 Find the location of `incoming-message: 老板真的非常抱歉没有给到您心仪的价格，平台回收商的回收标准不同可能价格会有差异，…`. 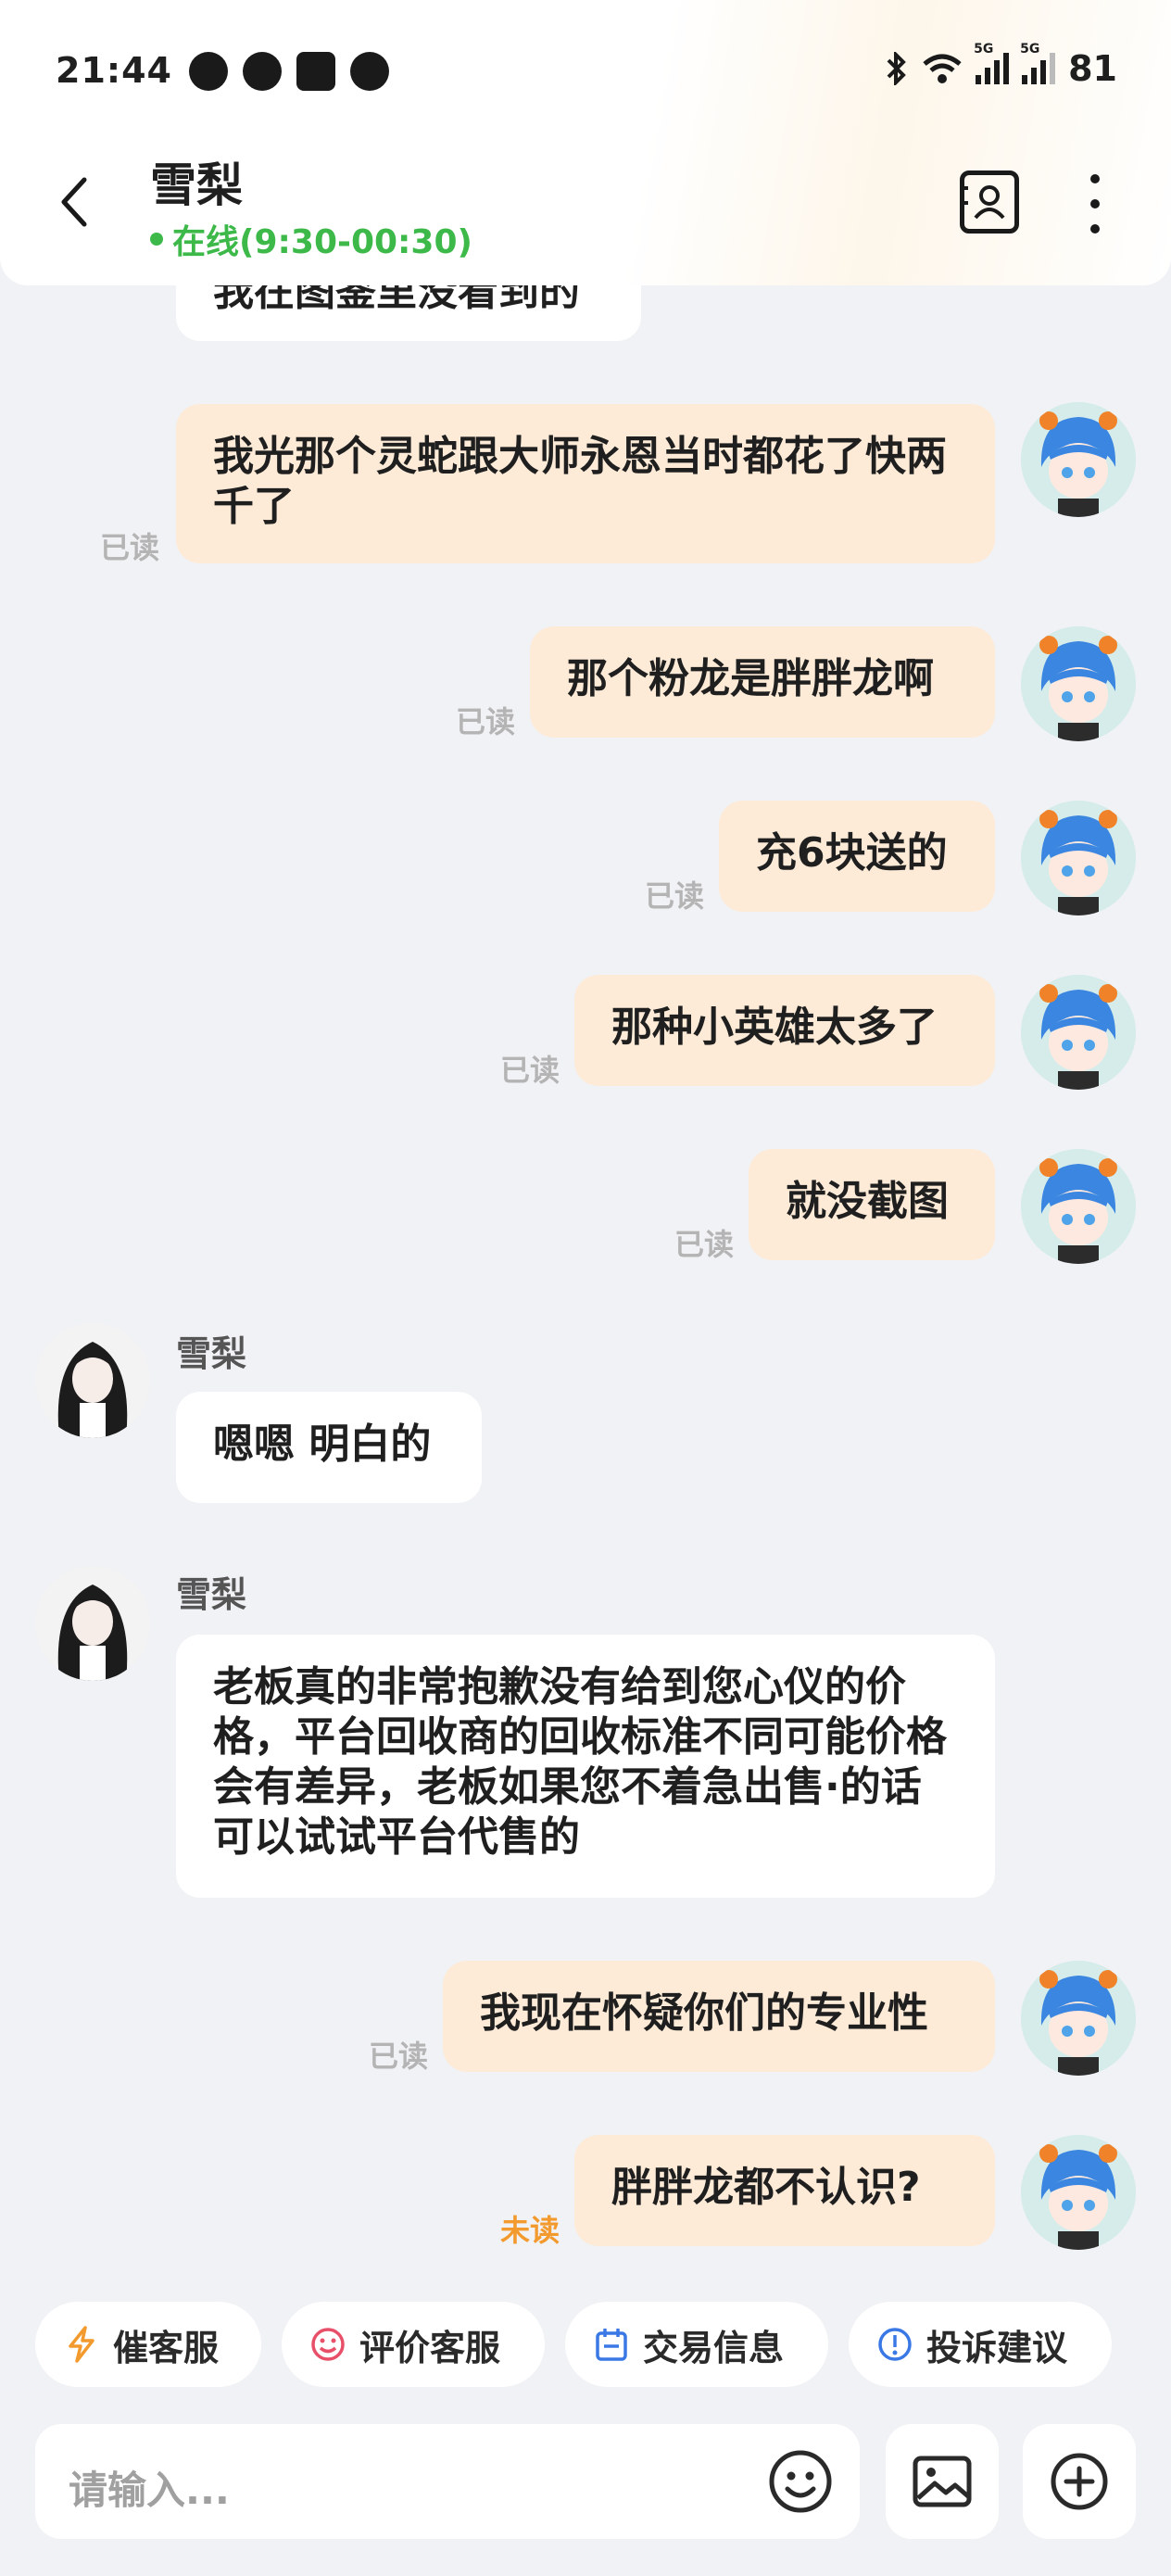

incoming-message: 老板真的非常抱歉没有给到您心仪的价格，平台回收商的回收标准不同可能价格会有差异，… is located at coordinates (585, 1766).